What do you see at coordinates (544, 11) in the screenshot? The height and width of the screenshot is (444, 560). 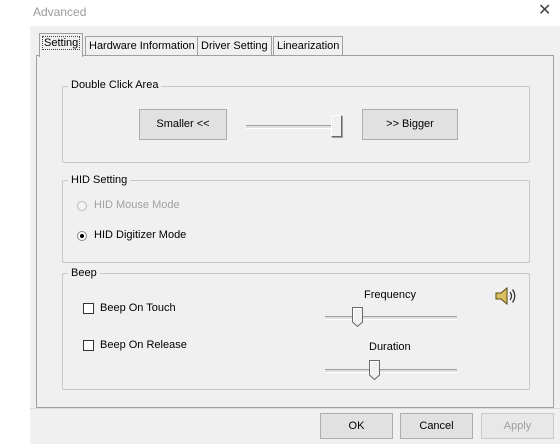 I see `close-icon: ✕` at bounding box center [544, 11].